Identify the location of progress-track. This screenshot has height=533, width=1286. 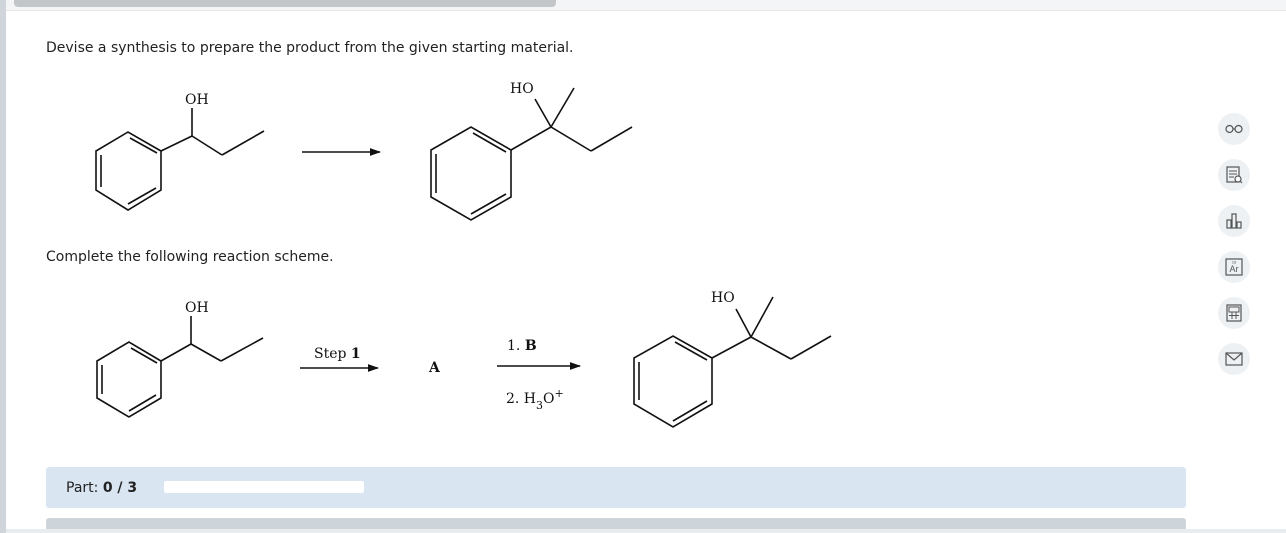
(264, 487).